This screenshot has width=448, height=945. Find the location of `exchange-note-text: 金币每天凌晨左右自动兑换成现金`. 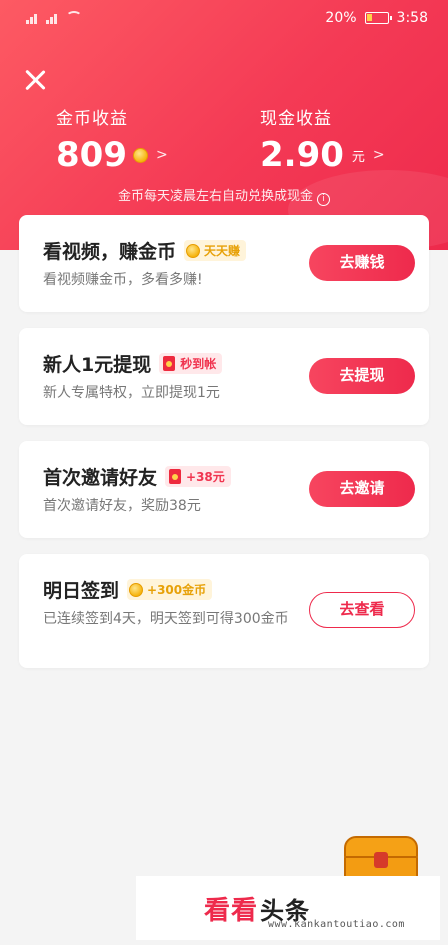

exchange-note-text: 金币每天凌晨左右自动兑换成现金 is located at coordinates (215, 196).